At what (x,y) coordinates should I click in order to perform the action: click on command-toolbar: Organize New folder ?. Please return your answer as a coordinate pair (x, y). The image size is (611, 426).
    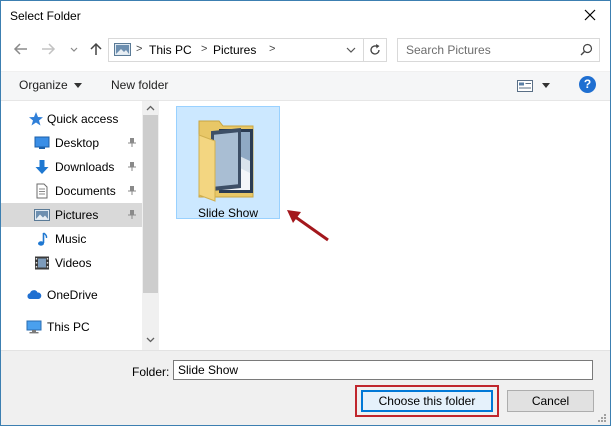
    Looking at the image, I should click on (305, 86).